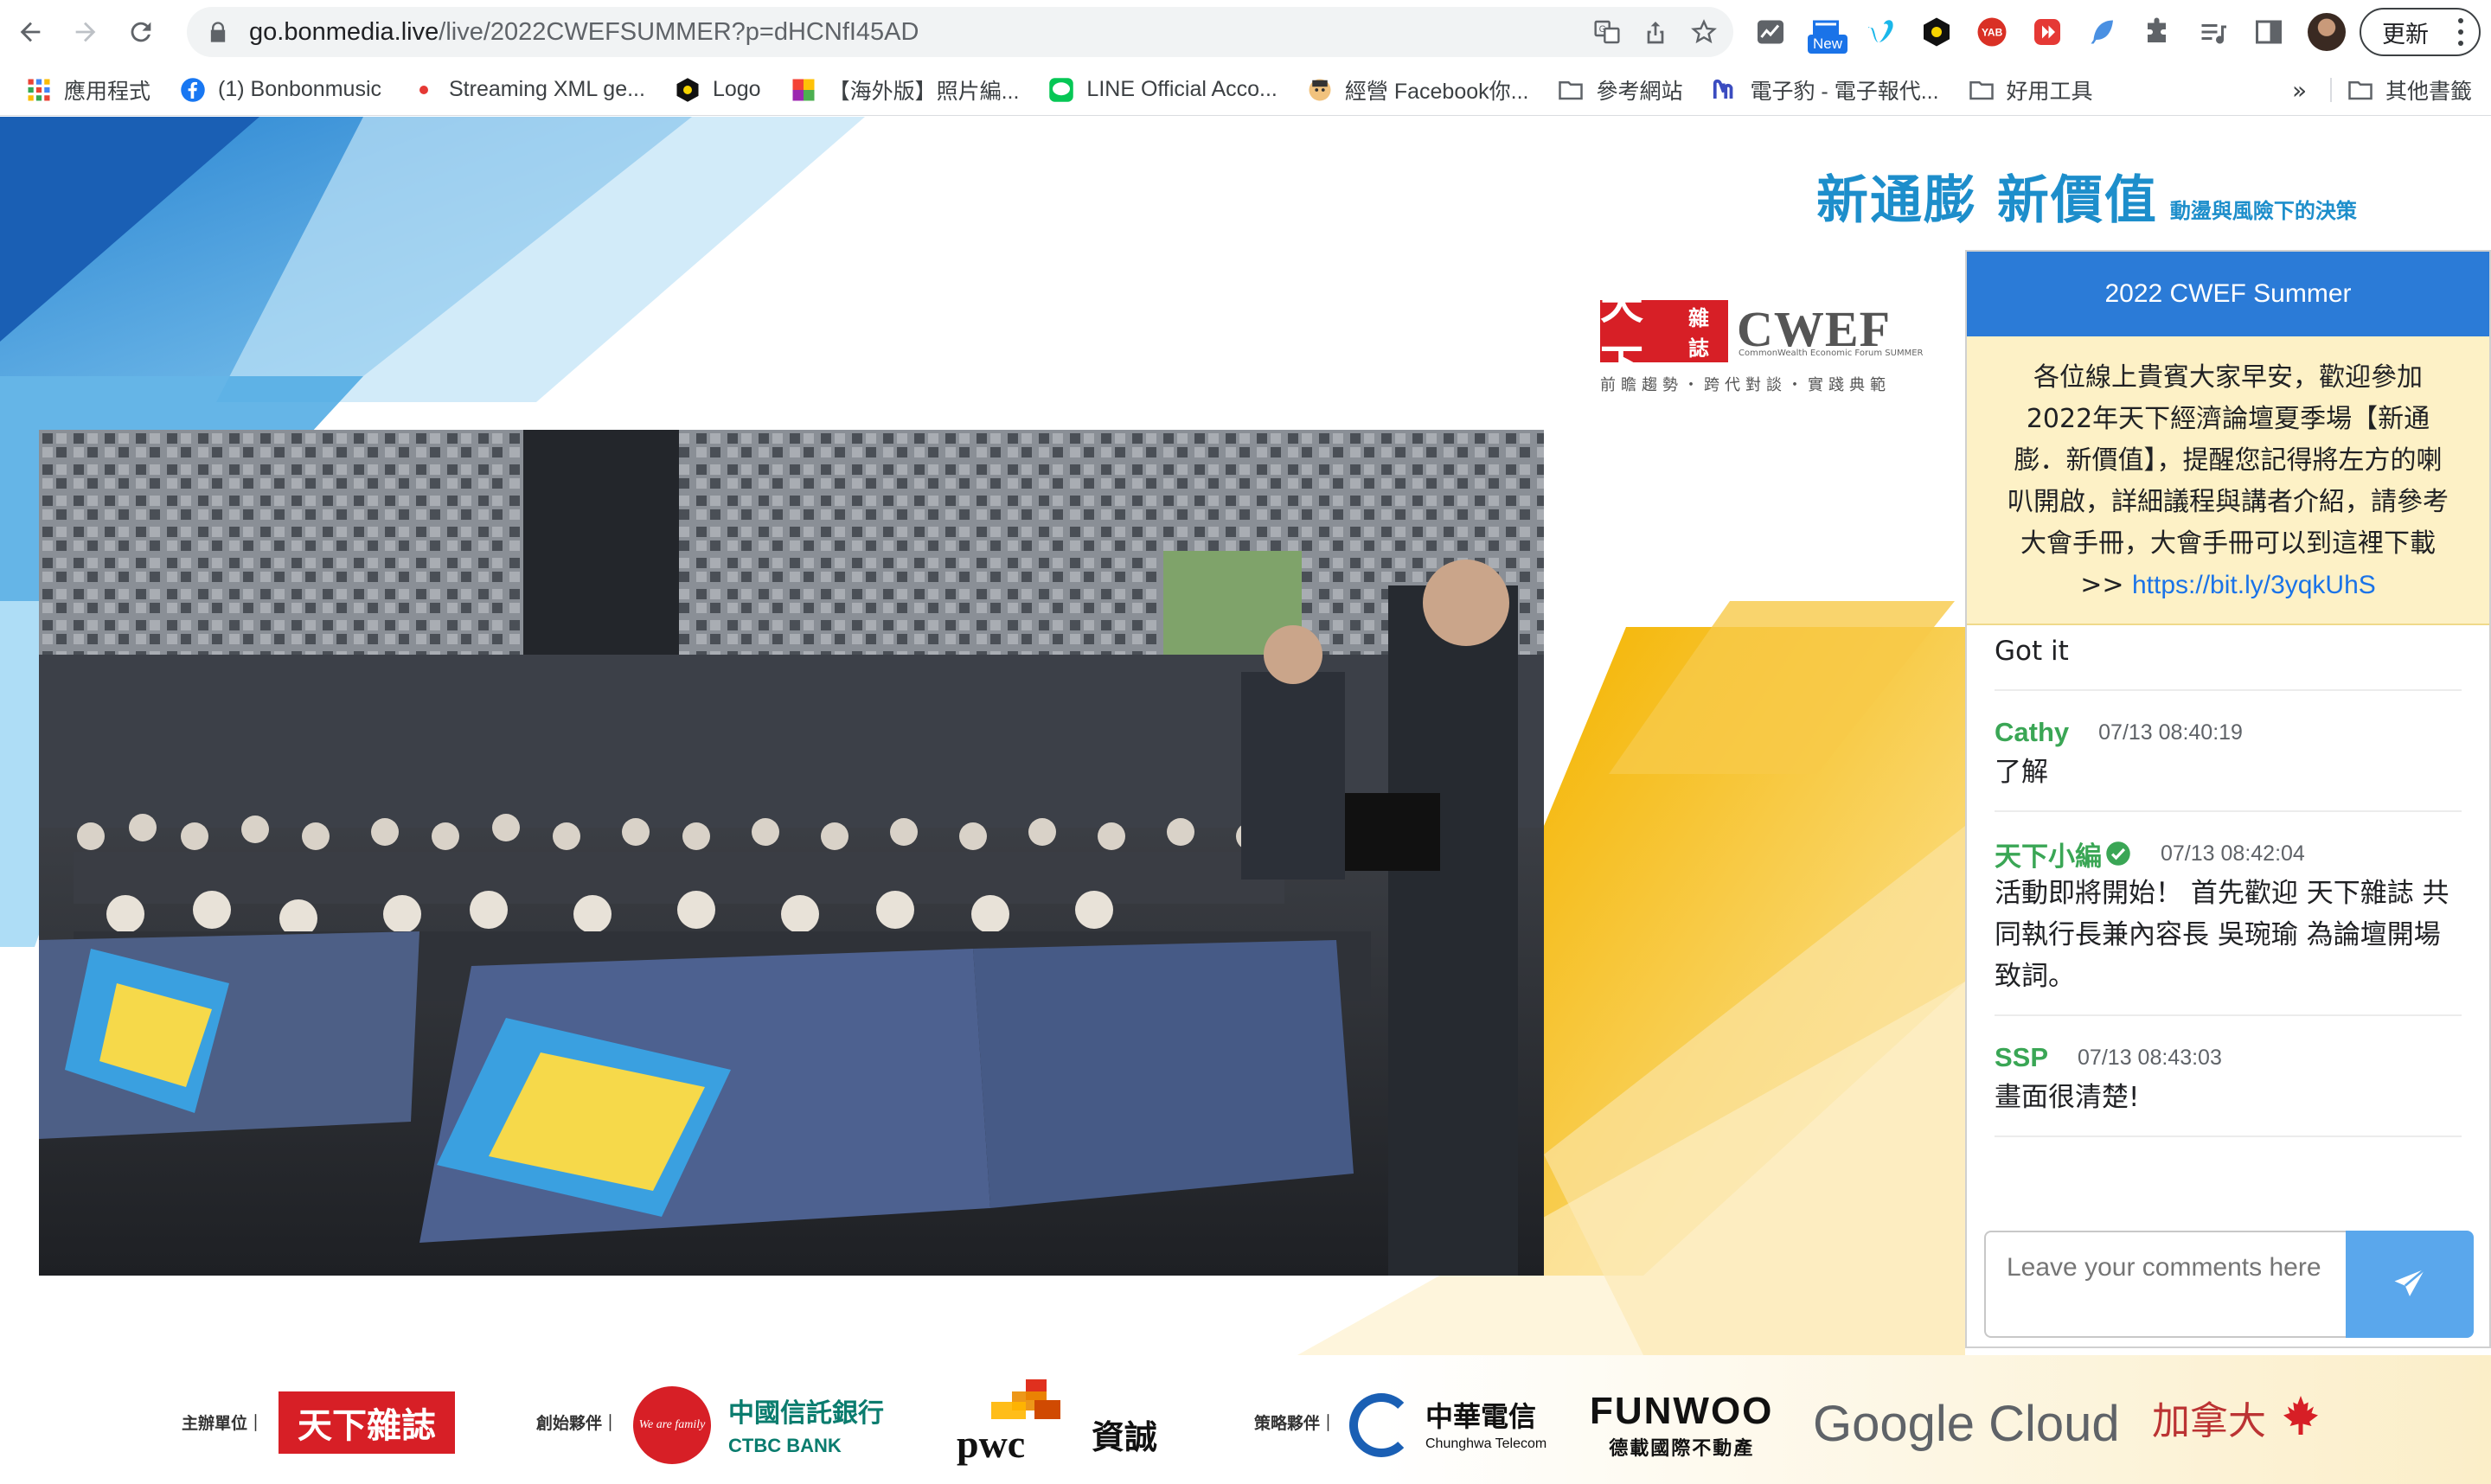 Image resolution: width=2491 pixels, height=1484 pixels. I want to click on extension-analytics, so click(1771, 32).